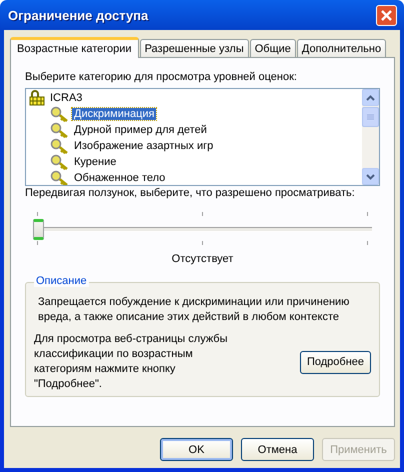 The height and width of the screenshot is (472, 404). Describe the element at coordinates (335, 362) in the screenshot. I see `more-button: Подробнее` at that location.